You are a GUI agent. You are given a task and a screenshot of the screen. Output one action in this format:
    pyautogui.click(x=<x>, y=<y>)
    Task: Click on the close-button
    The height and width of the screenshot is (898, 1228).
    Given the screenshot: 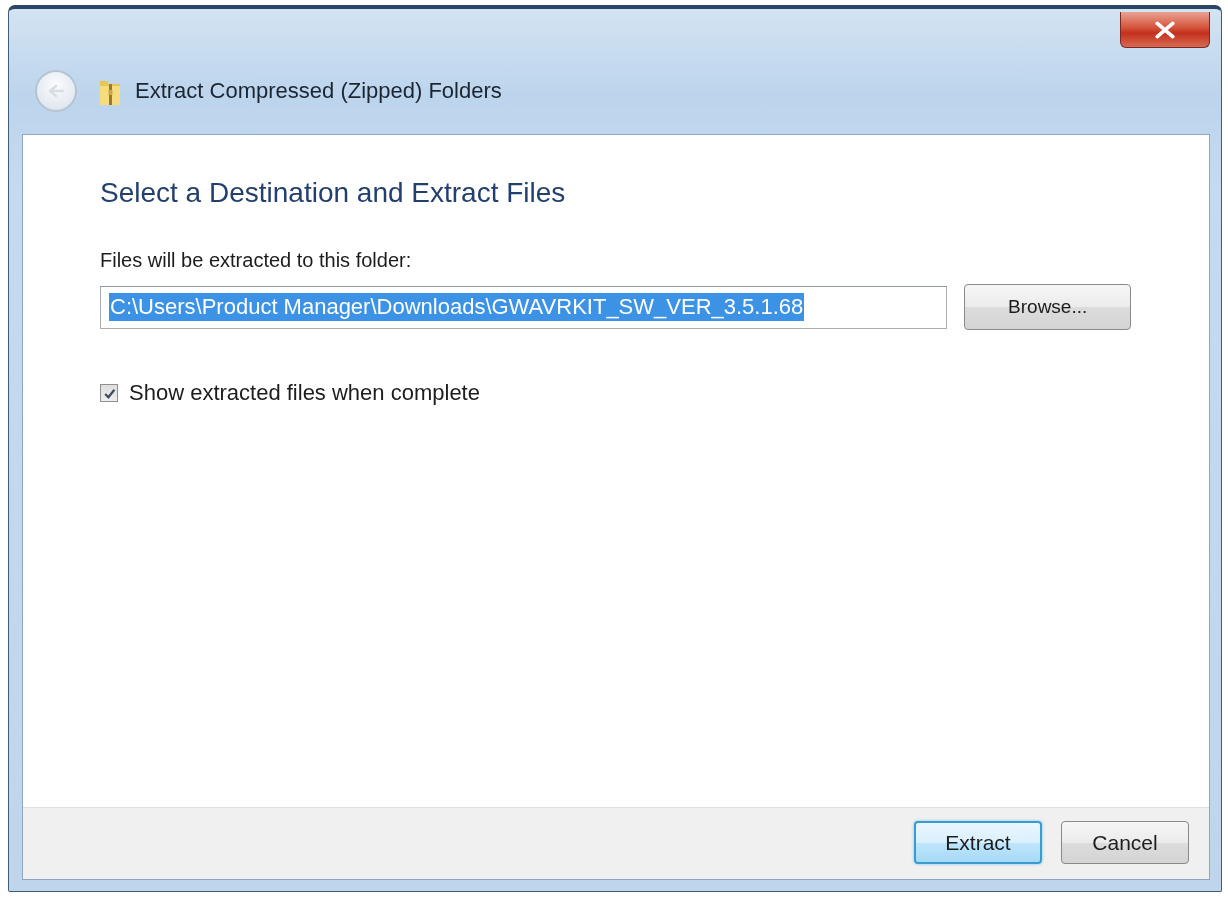 What is the action you would take?
    pyautogui.click(x=1165, y=30)
    